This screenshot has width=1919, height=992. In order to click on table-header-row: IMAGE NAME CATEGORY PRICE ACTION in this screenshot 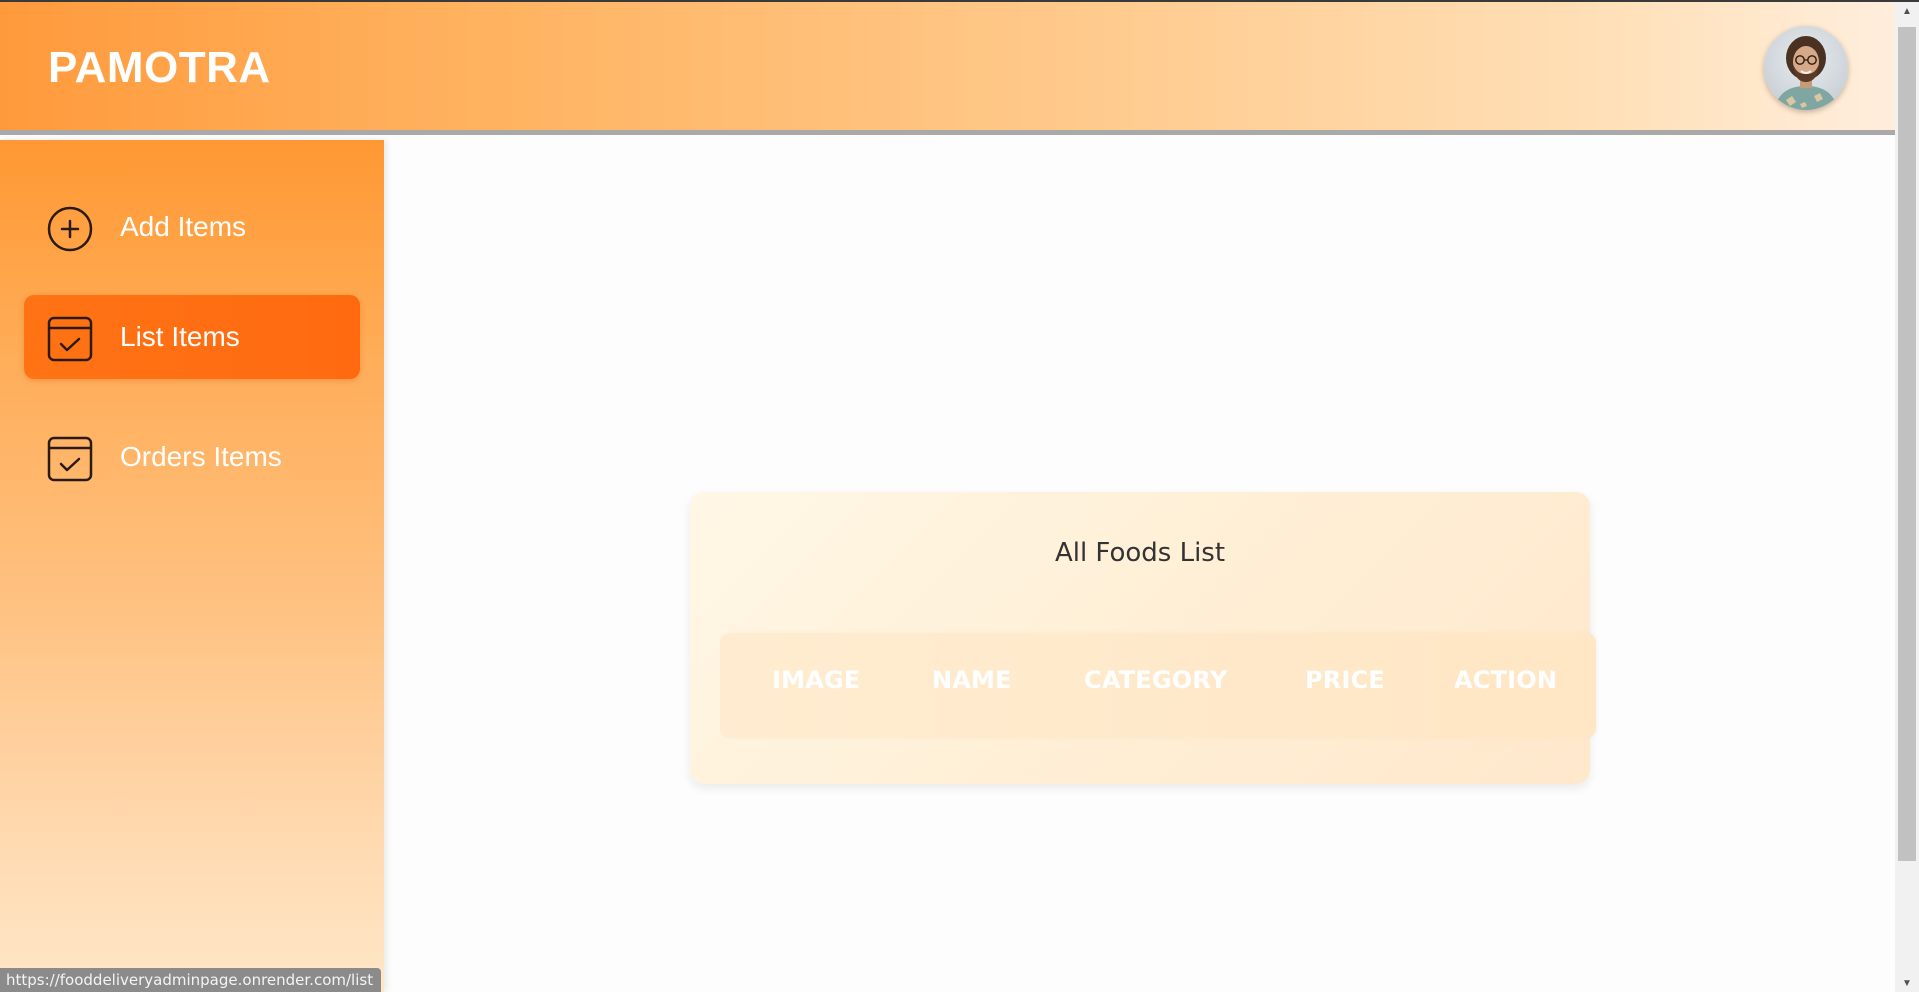, I will do `click(1158, 685)`.